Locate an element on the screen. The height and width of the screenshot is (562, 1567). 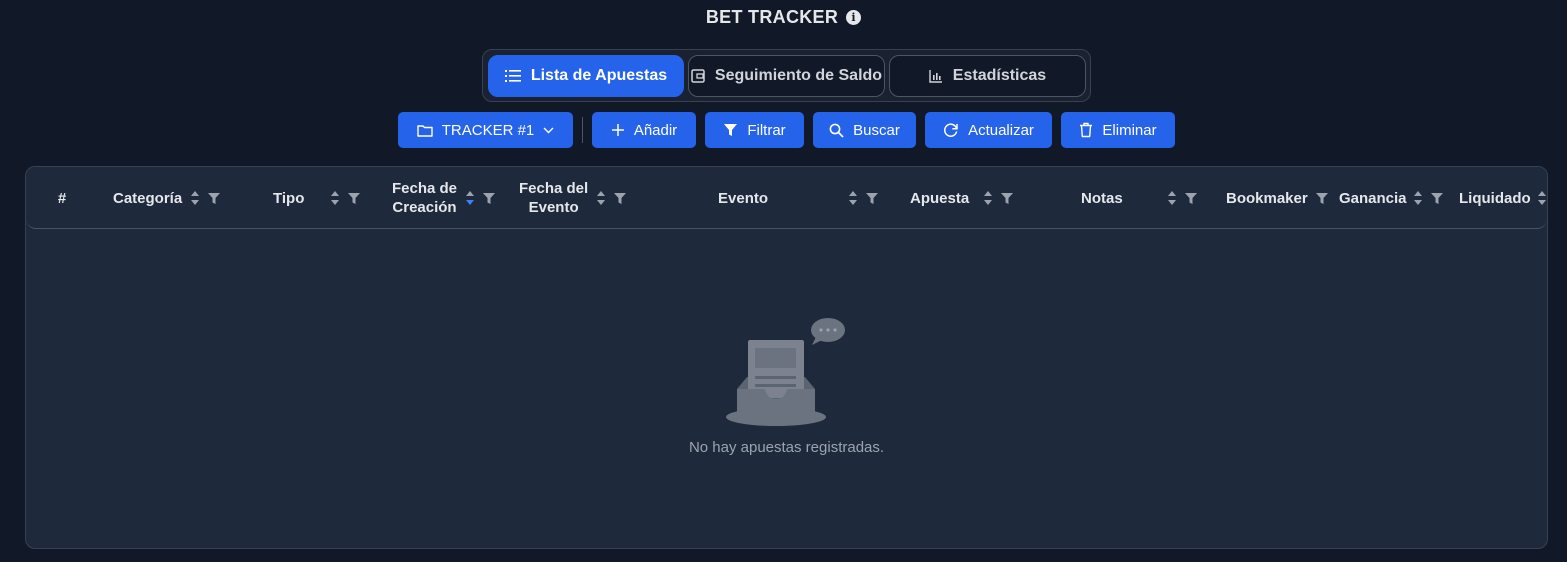
column-label: Fecha de Creación is located at coordinates (424, 198).